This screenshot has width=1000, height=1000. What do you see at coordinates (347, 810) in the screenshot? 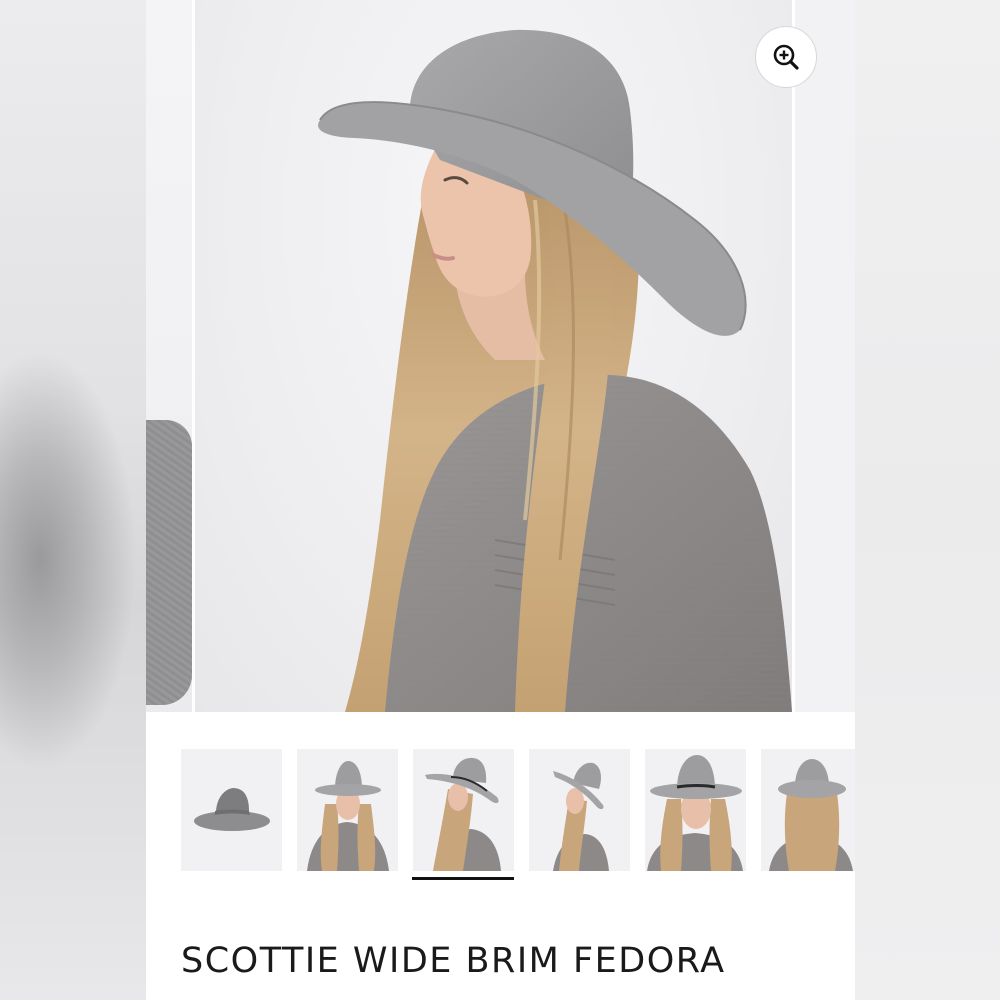
I see `thumbnail-front-view` at bounding box center [347, 810].